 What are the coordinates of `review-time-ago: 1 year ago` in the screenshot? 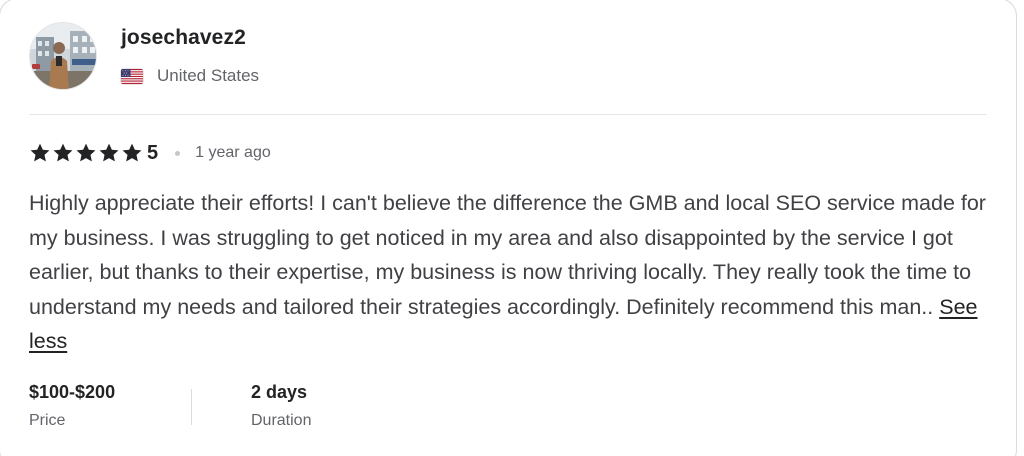 It's located at (233, 152).